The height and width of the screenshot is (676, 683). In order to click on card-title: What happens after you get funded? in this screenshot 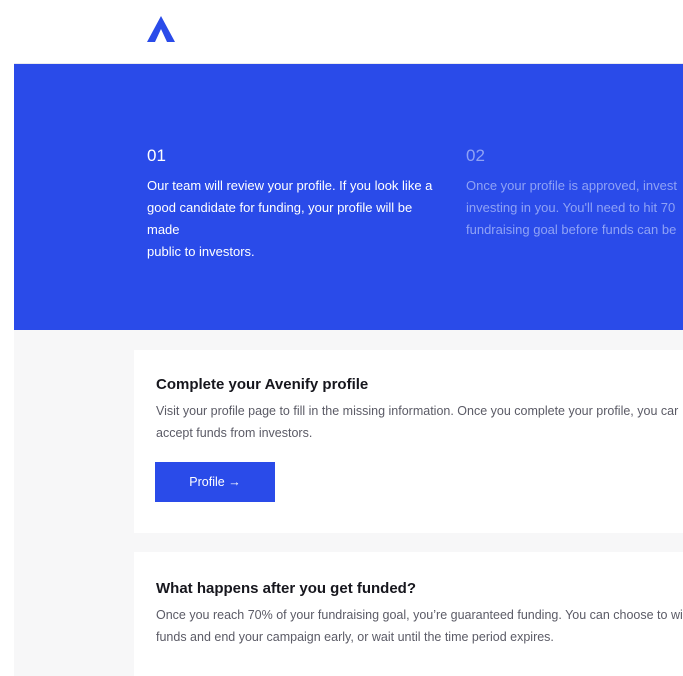, I will do `click(286, 588)`.